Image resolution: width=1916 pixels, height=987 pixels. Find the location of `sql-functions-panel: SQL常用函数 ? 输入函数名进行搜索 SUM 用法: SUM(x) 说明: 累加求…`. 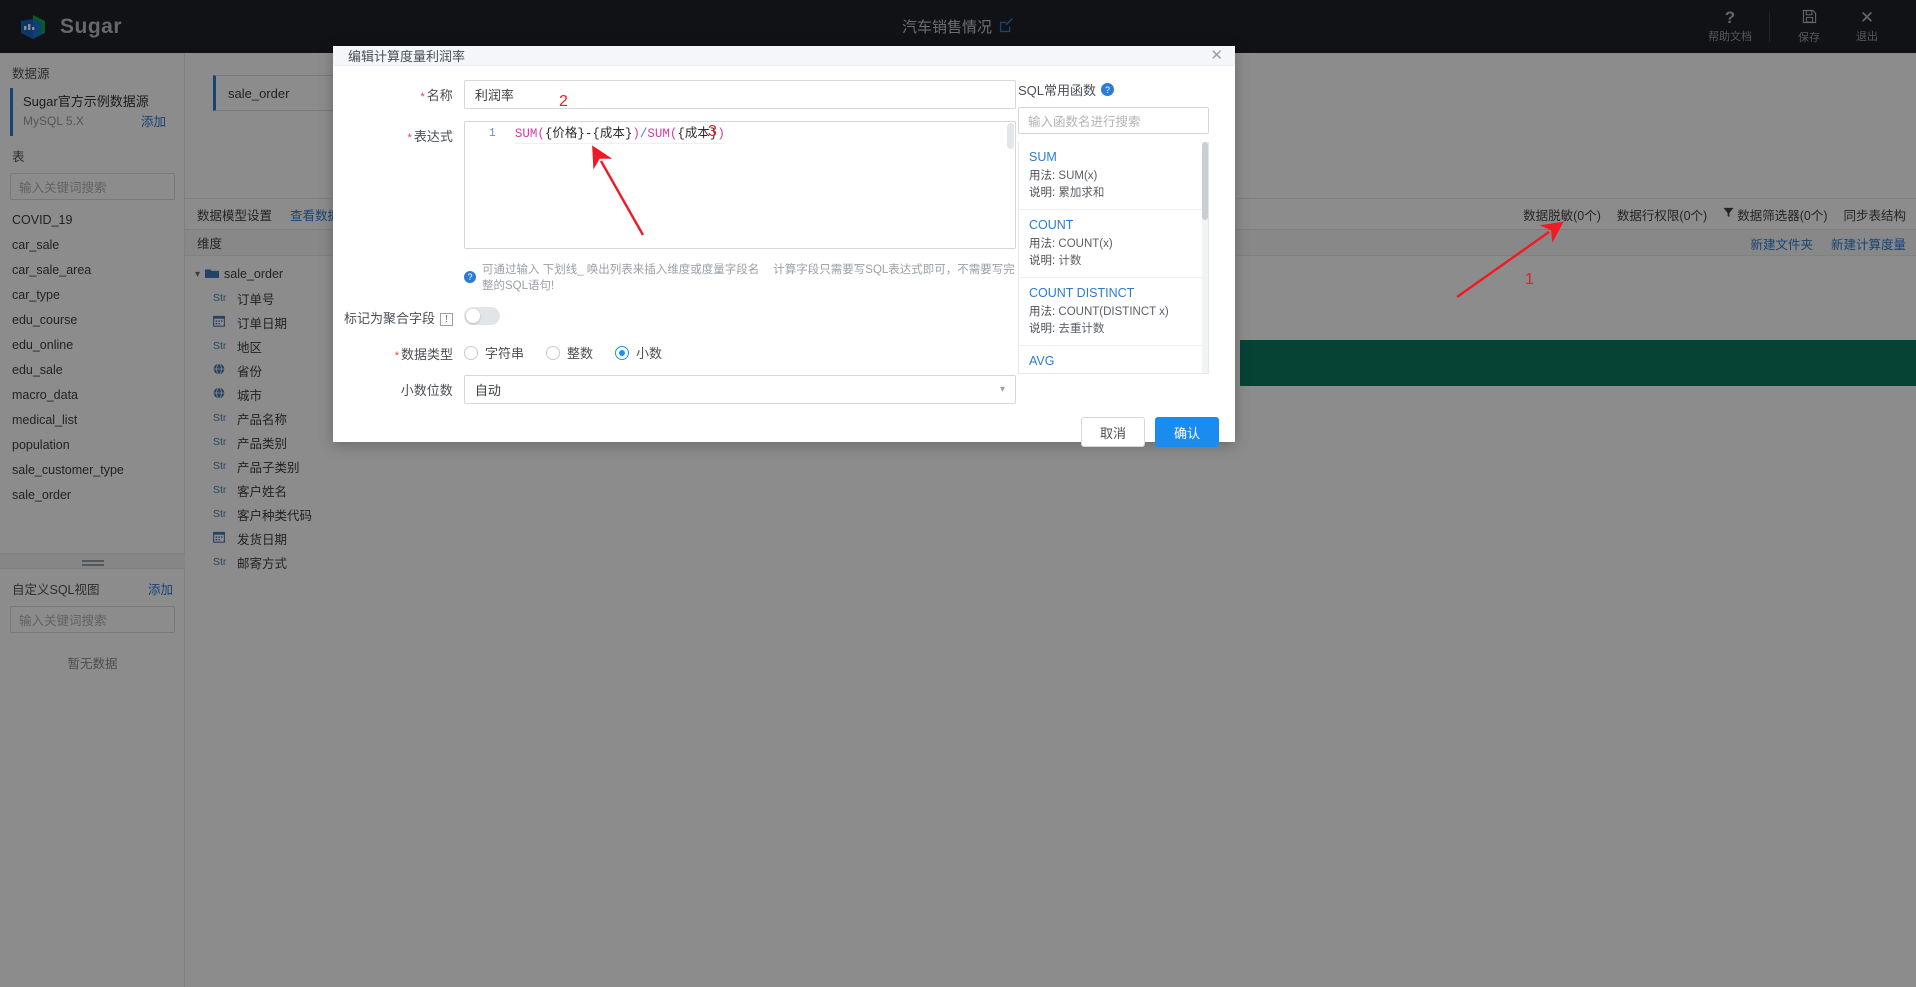

sql-functions-panel: SQL常用函数 ? 输入函数名进行搜索 SUM 用法: SUM(x) 说明: 累加求… is located at coordinates (1119, 248).